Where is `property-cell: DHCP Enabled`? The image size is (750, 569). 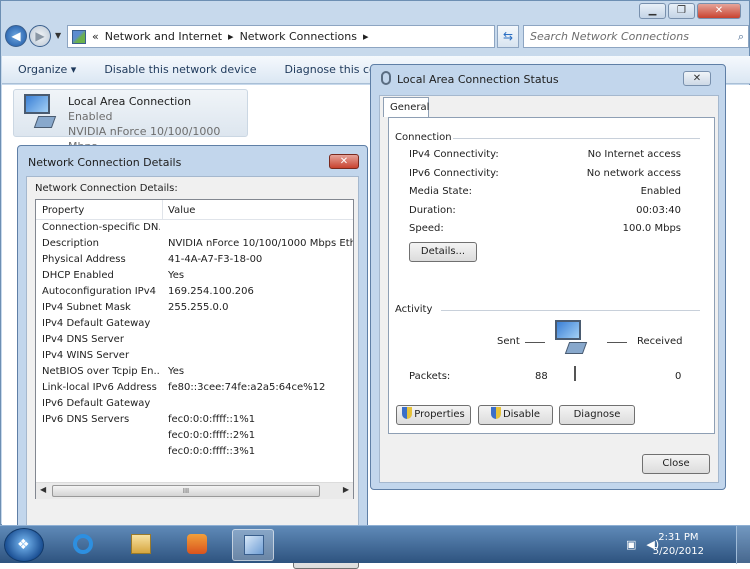 property-cell: DHCP Enabled is located at coordinates (78, 275).